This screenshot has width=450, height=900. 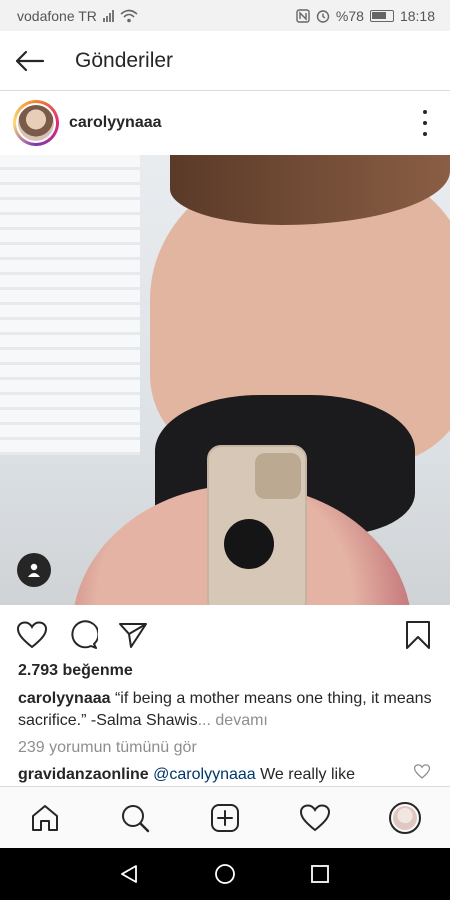 I want to click on send-icon, so click(x=133, y=635).